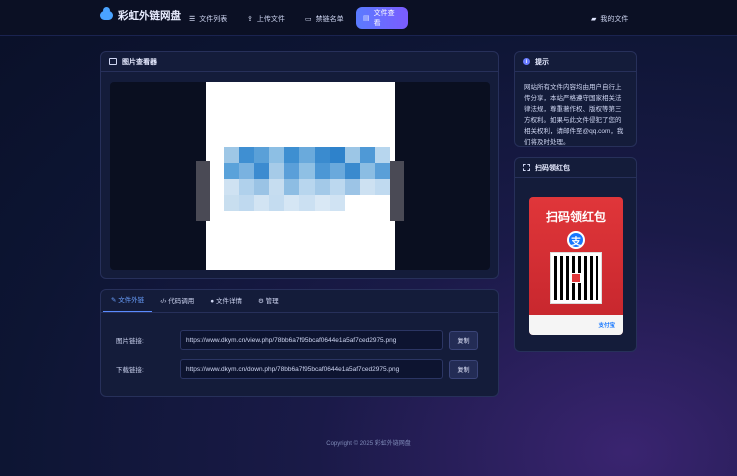 The width and height of the screenshot is (737, 476). What do you see at coordinates (329, 19) in the screenshot?
I see `nav-item-label: 禁链名单` at bounding box center [329, 19].